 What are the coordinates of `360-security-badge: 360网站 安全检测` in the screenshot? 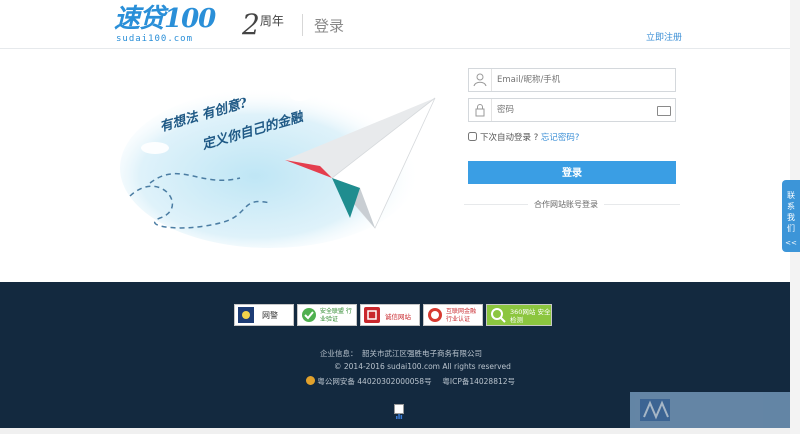 It's located at (519, 315).